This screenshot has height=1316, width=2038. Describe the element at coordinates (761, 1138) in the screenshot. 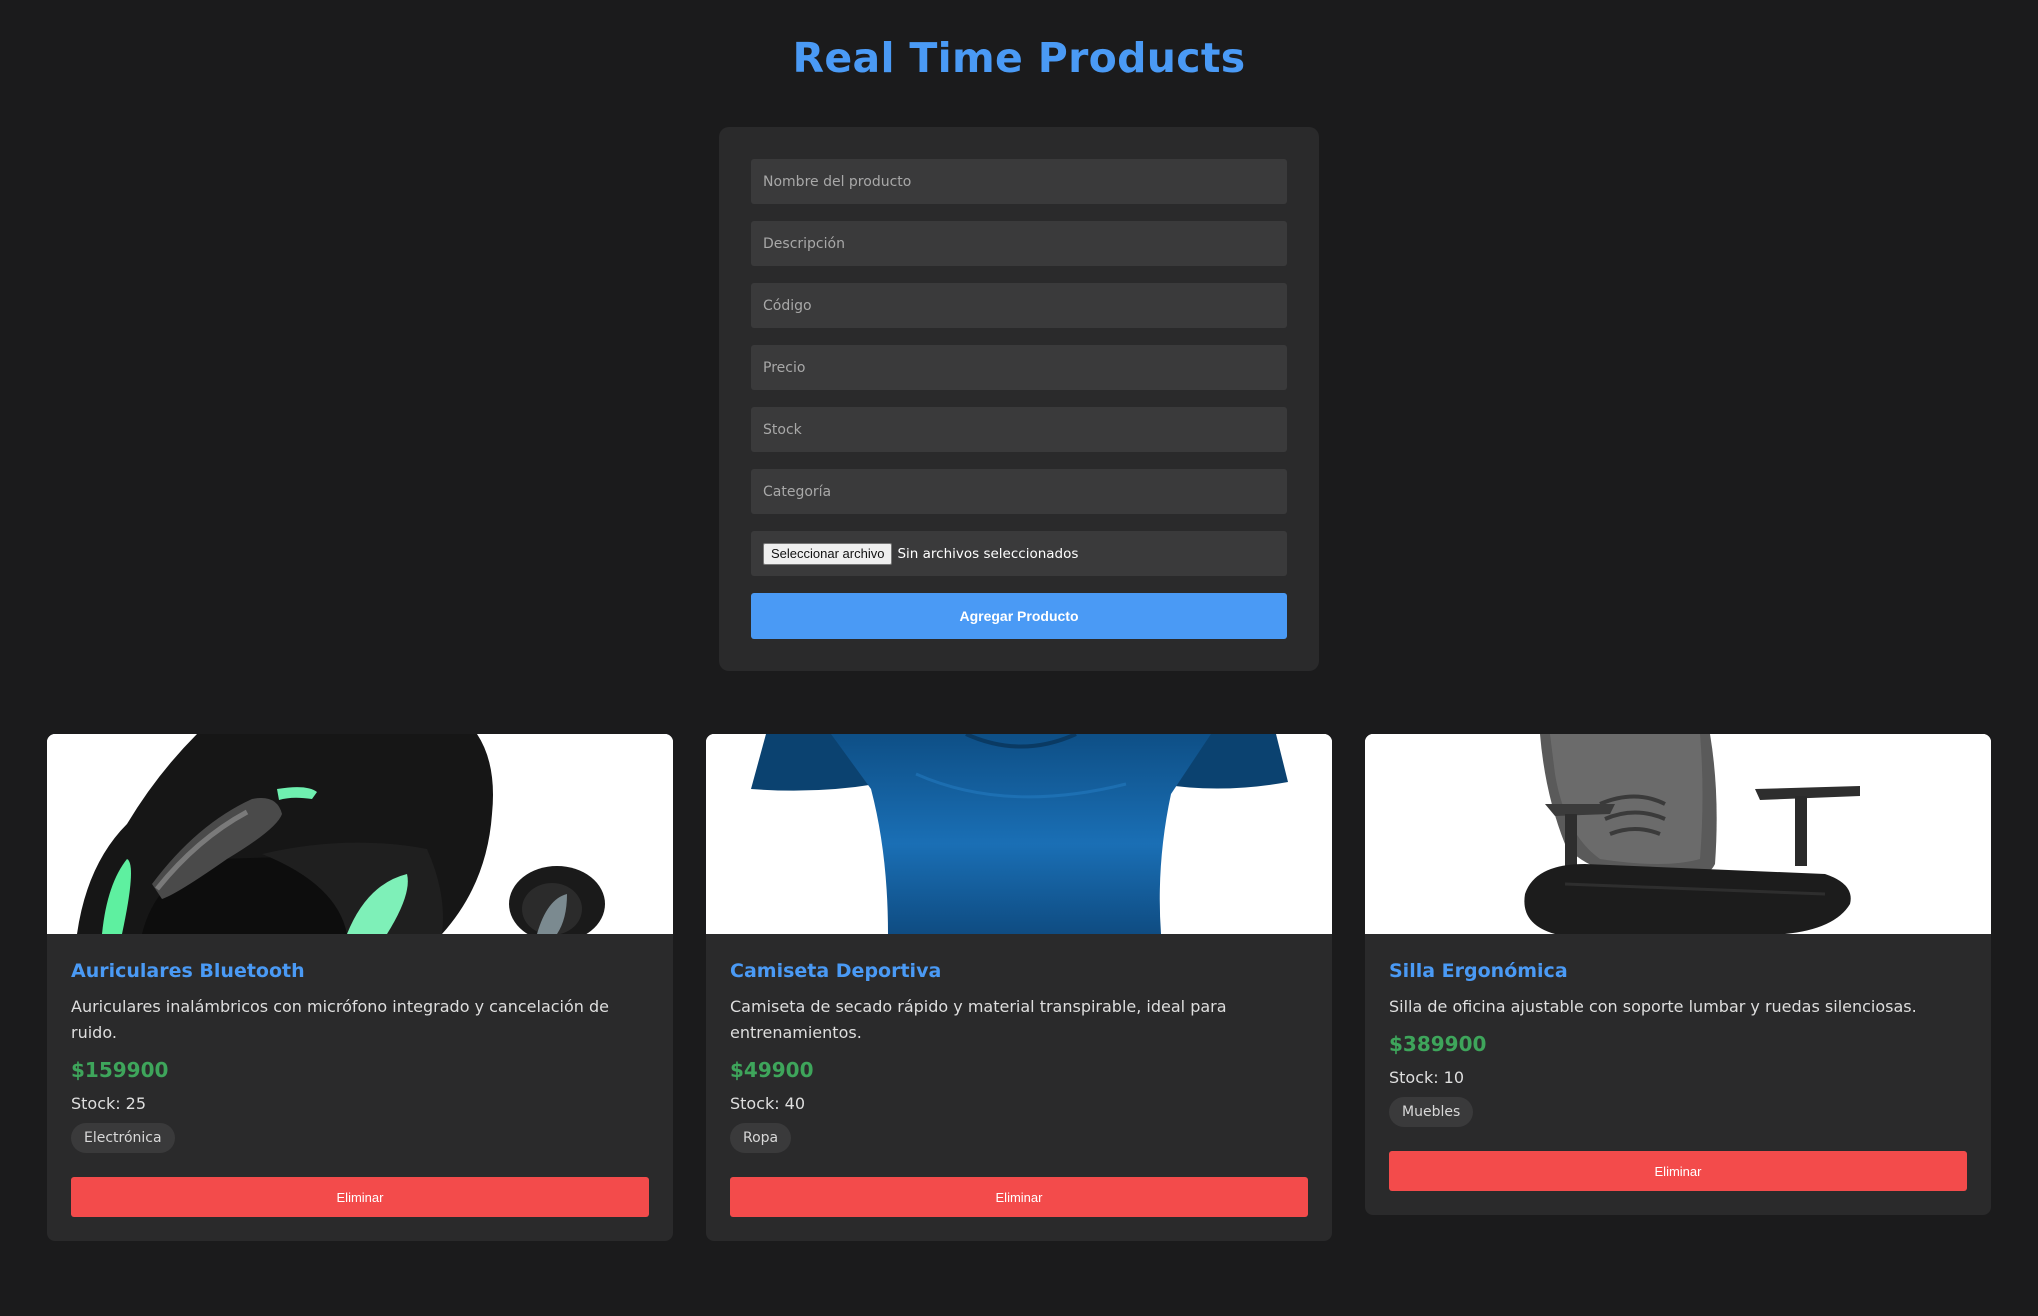

I see `category-badge: Ropa` at that location.